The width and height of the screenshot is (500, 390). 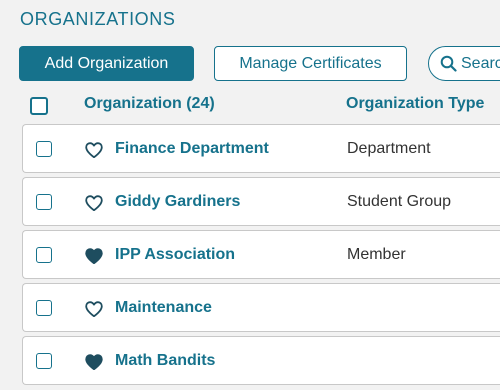 I want to click on add-organization-button: Add Organization, so click(x=106, y=63).